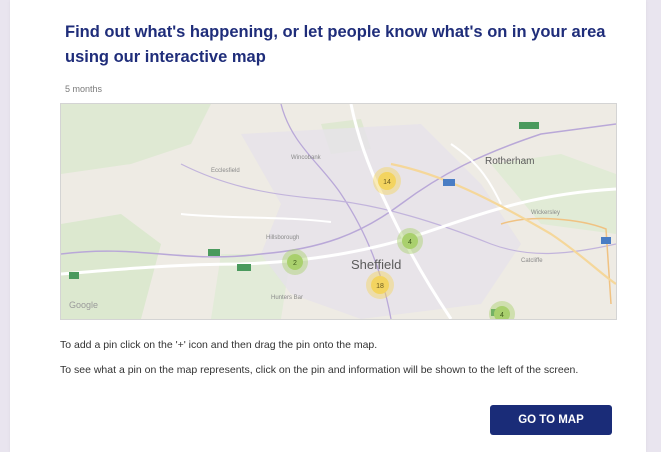 This screenshot has height=452, width=661. What do you see at coordinates (83, 305) in the screenshot?
I see `map-attribution: Google` at bounding box center [83, 305].